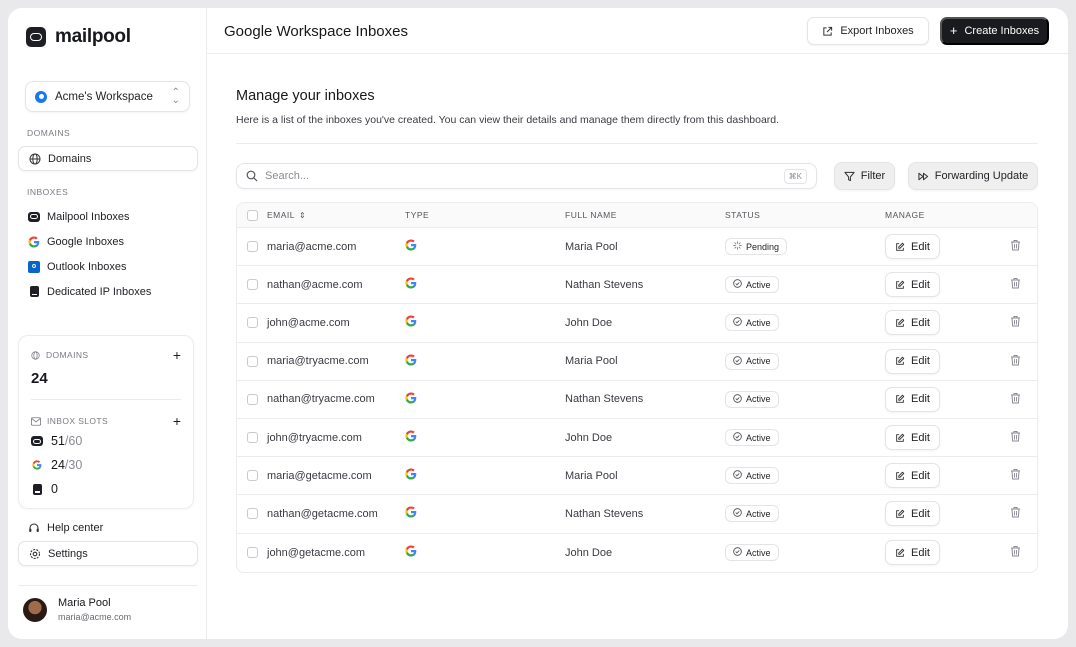  What do you see at coordinates (973, 176) in the screenshot?
I see `forwarding-update-button: Forwarding Update` at bounding box center [973, 176].